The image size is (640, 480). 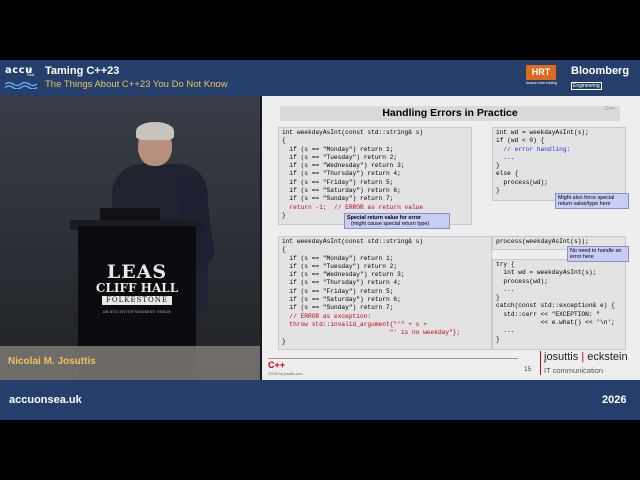 What do you see at coordinates (45, 400) in the screenshot?
I see `conference-site: accuonsea.uk` at bounding box center [45, 400].